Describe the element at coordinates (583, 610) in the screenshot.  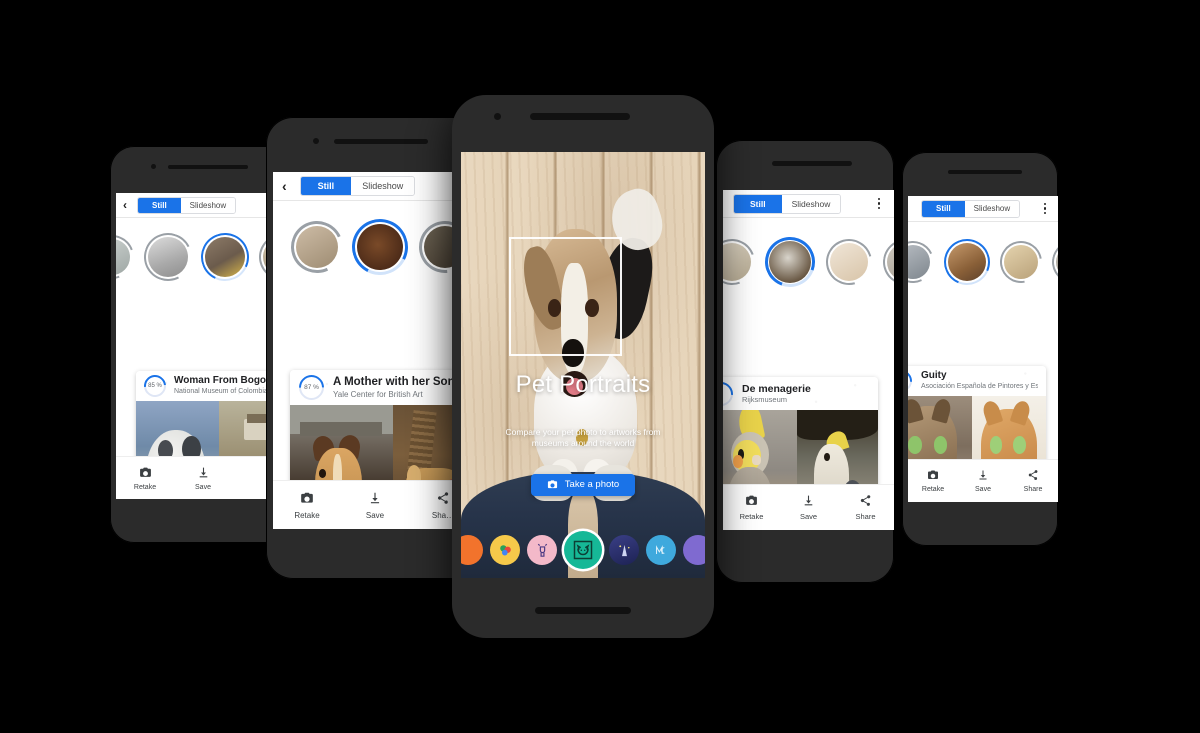
I see `bottom-speaker` at that location.